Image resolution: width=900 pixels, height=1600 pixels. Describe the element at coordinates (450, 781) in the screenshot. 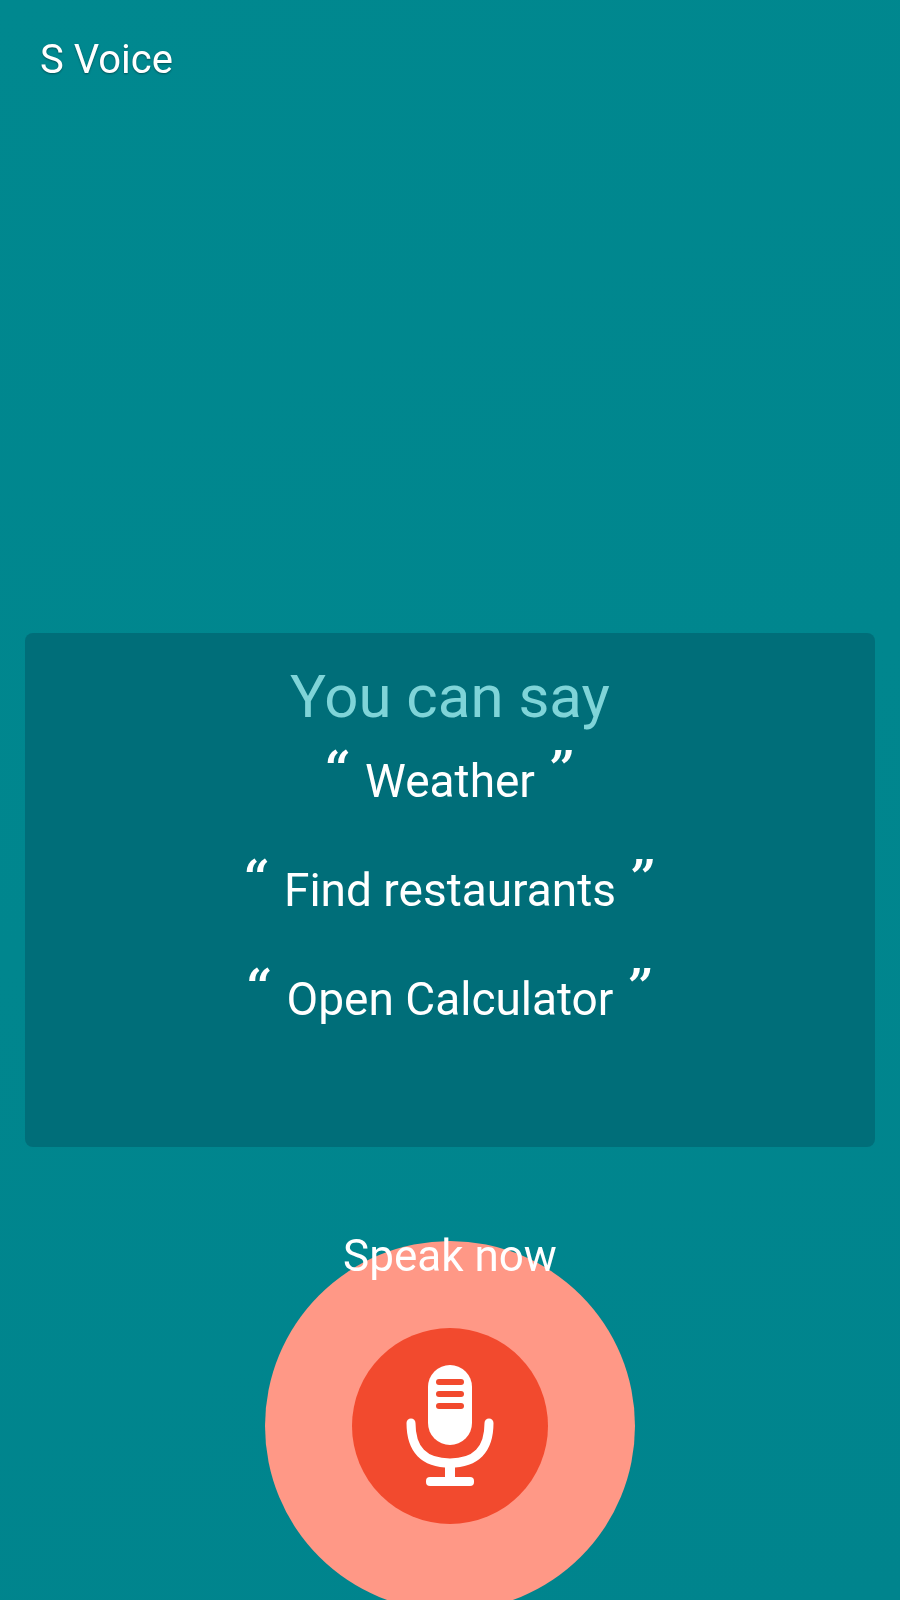

I see `suggestion-phrase: Weather` at that location.